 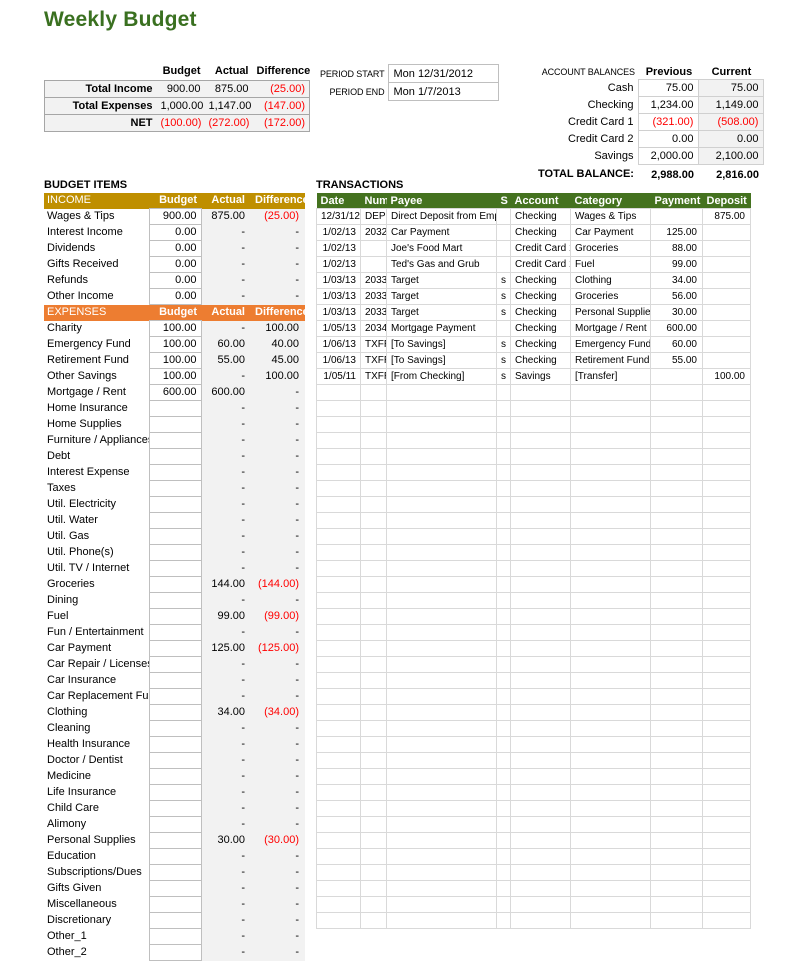 What do you see at coordinates (610, 264) in the screenshot?
I see `transaction-category: Fuel` at bounding box center [610, 264].